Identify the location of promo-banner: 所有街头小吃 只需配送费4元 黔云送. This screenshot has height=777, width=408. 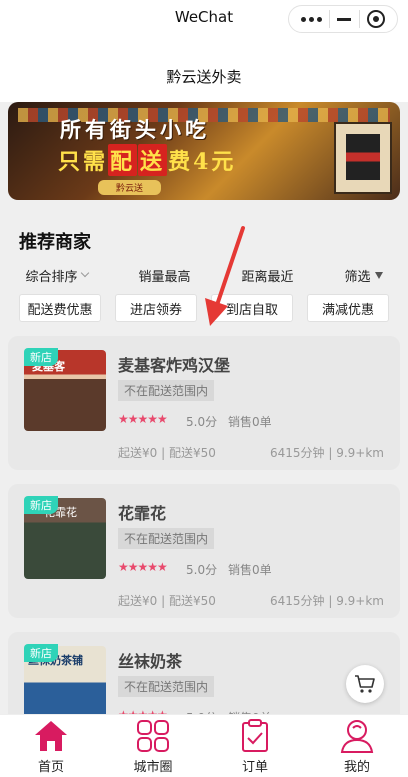
(204, 151).